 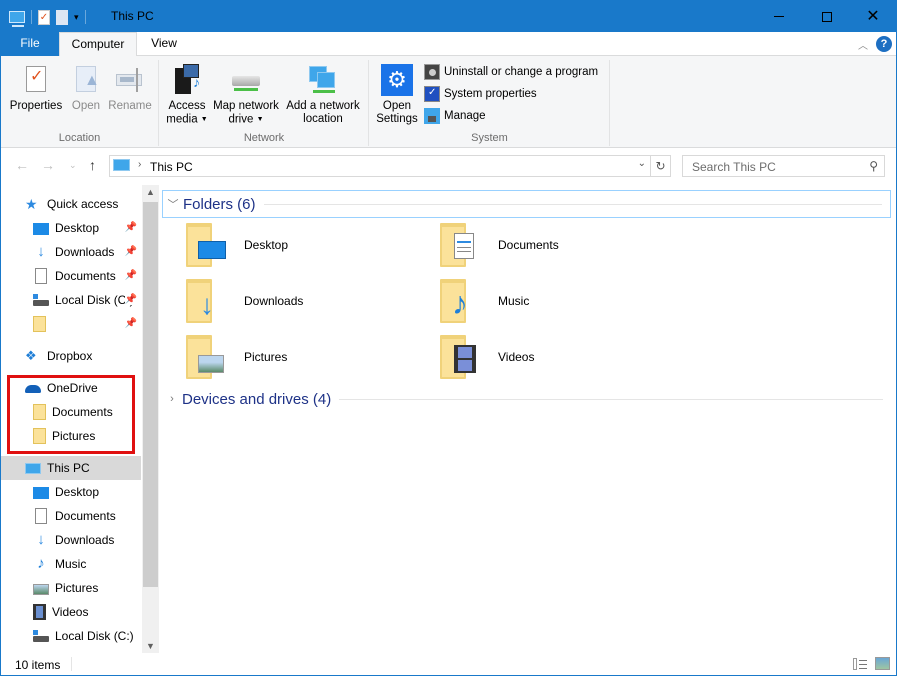 I want to click on folder-documents: Documents, so click(x=560, y=245).